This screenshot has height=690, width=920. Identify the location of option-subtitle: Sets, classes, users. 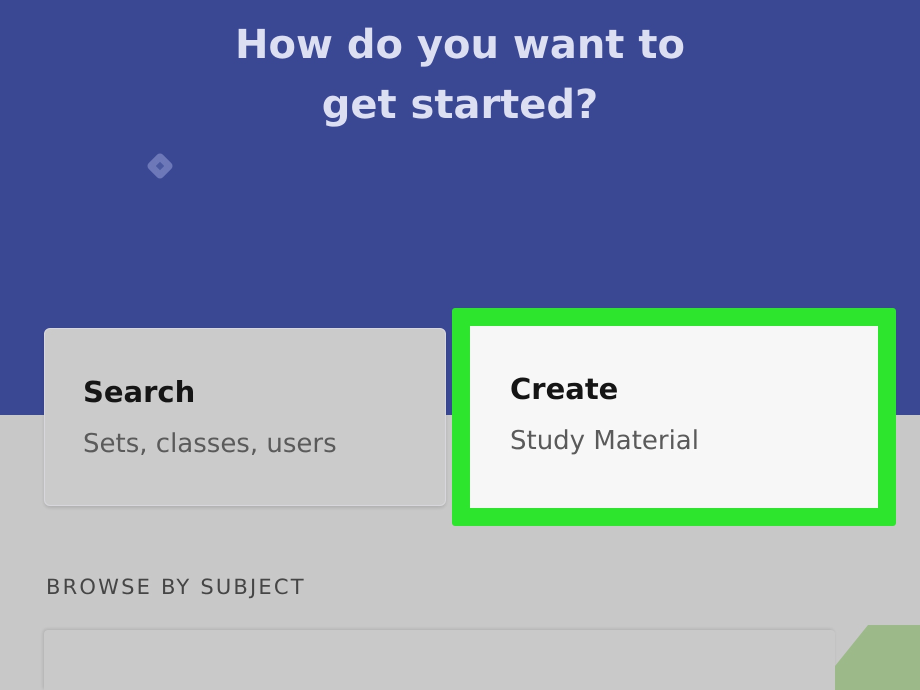
(210, 444).